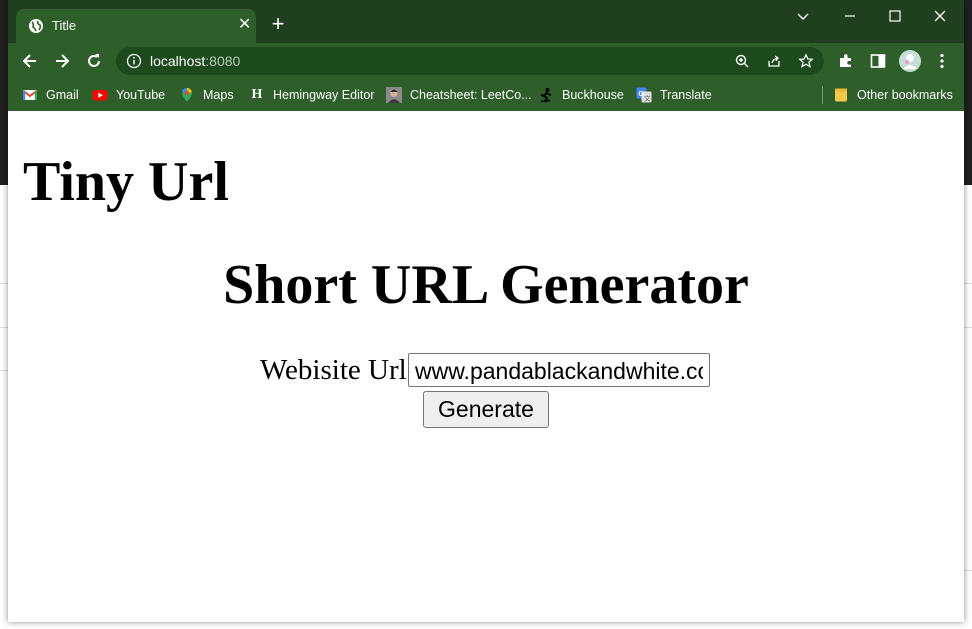 The height and width of the screenshot is (629, 972). I want to click on website-url-label: Webisite Url, so click(333, 370).